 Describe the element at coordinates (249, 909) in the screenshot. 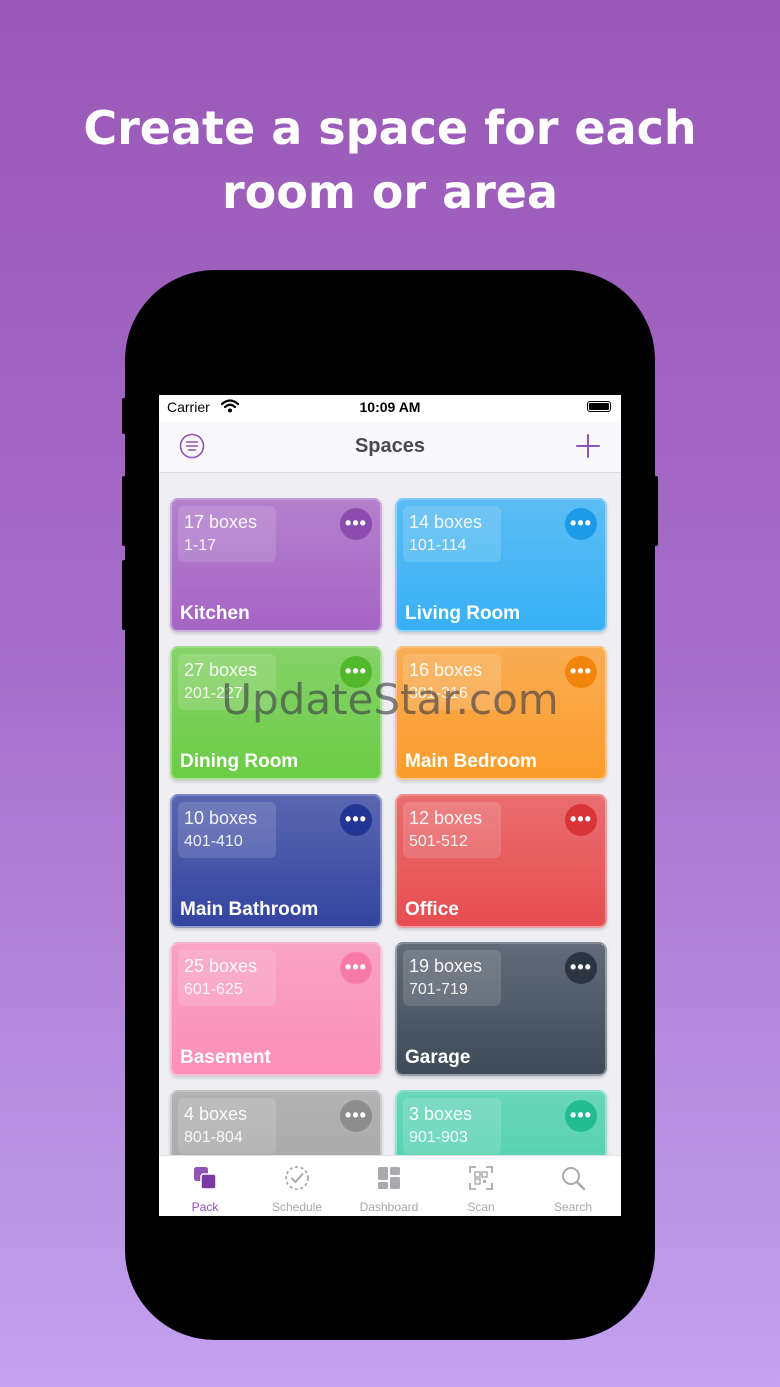

I see `space-name: Main Bathroom` at that location.